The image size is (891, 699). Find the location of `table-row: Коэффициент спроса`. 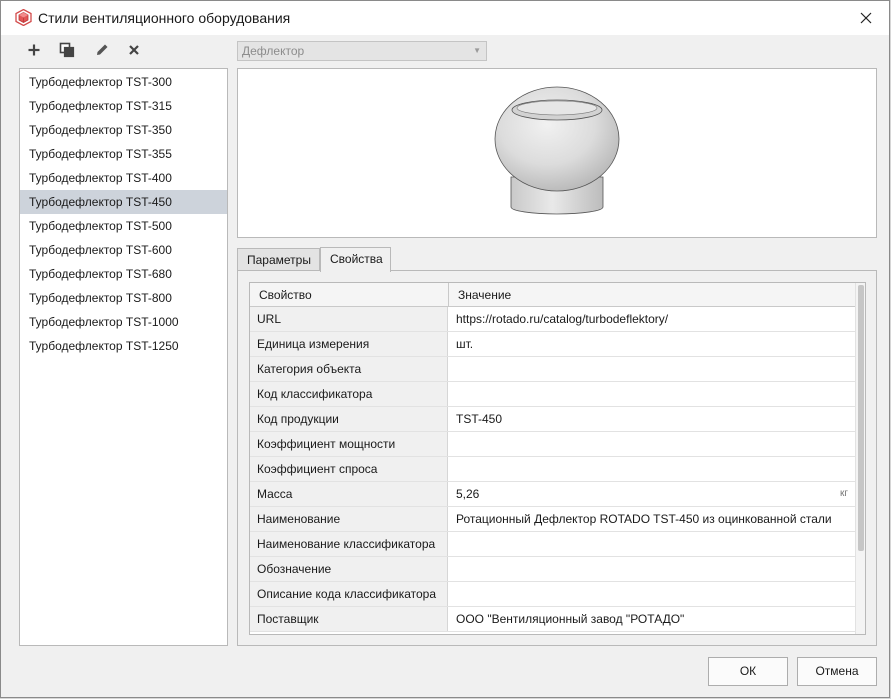

table-row: Коэффициент спроса is located at coordinates (553, 469).